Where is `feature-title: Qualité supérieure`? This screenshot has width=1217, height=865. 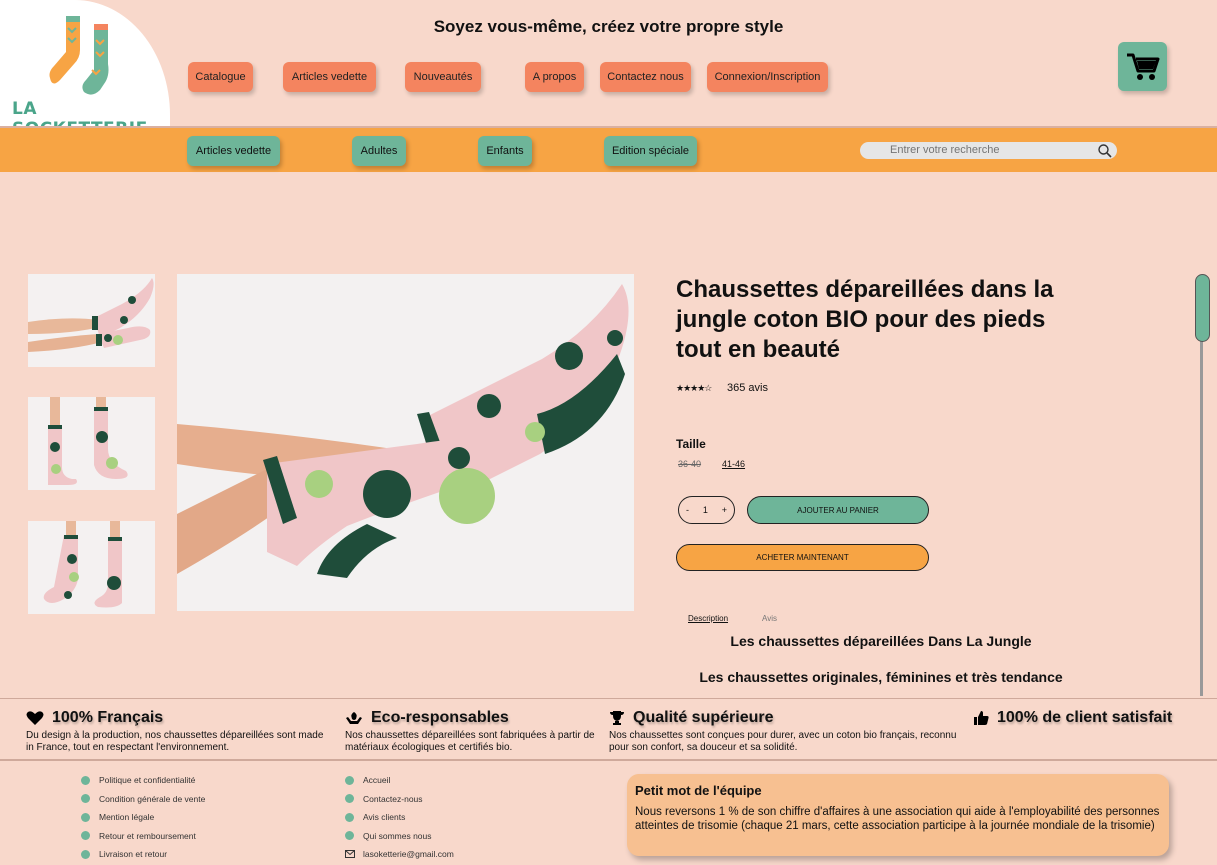
feature-title: Qualité supérieure is located at coordinates (703, 717).